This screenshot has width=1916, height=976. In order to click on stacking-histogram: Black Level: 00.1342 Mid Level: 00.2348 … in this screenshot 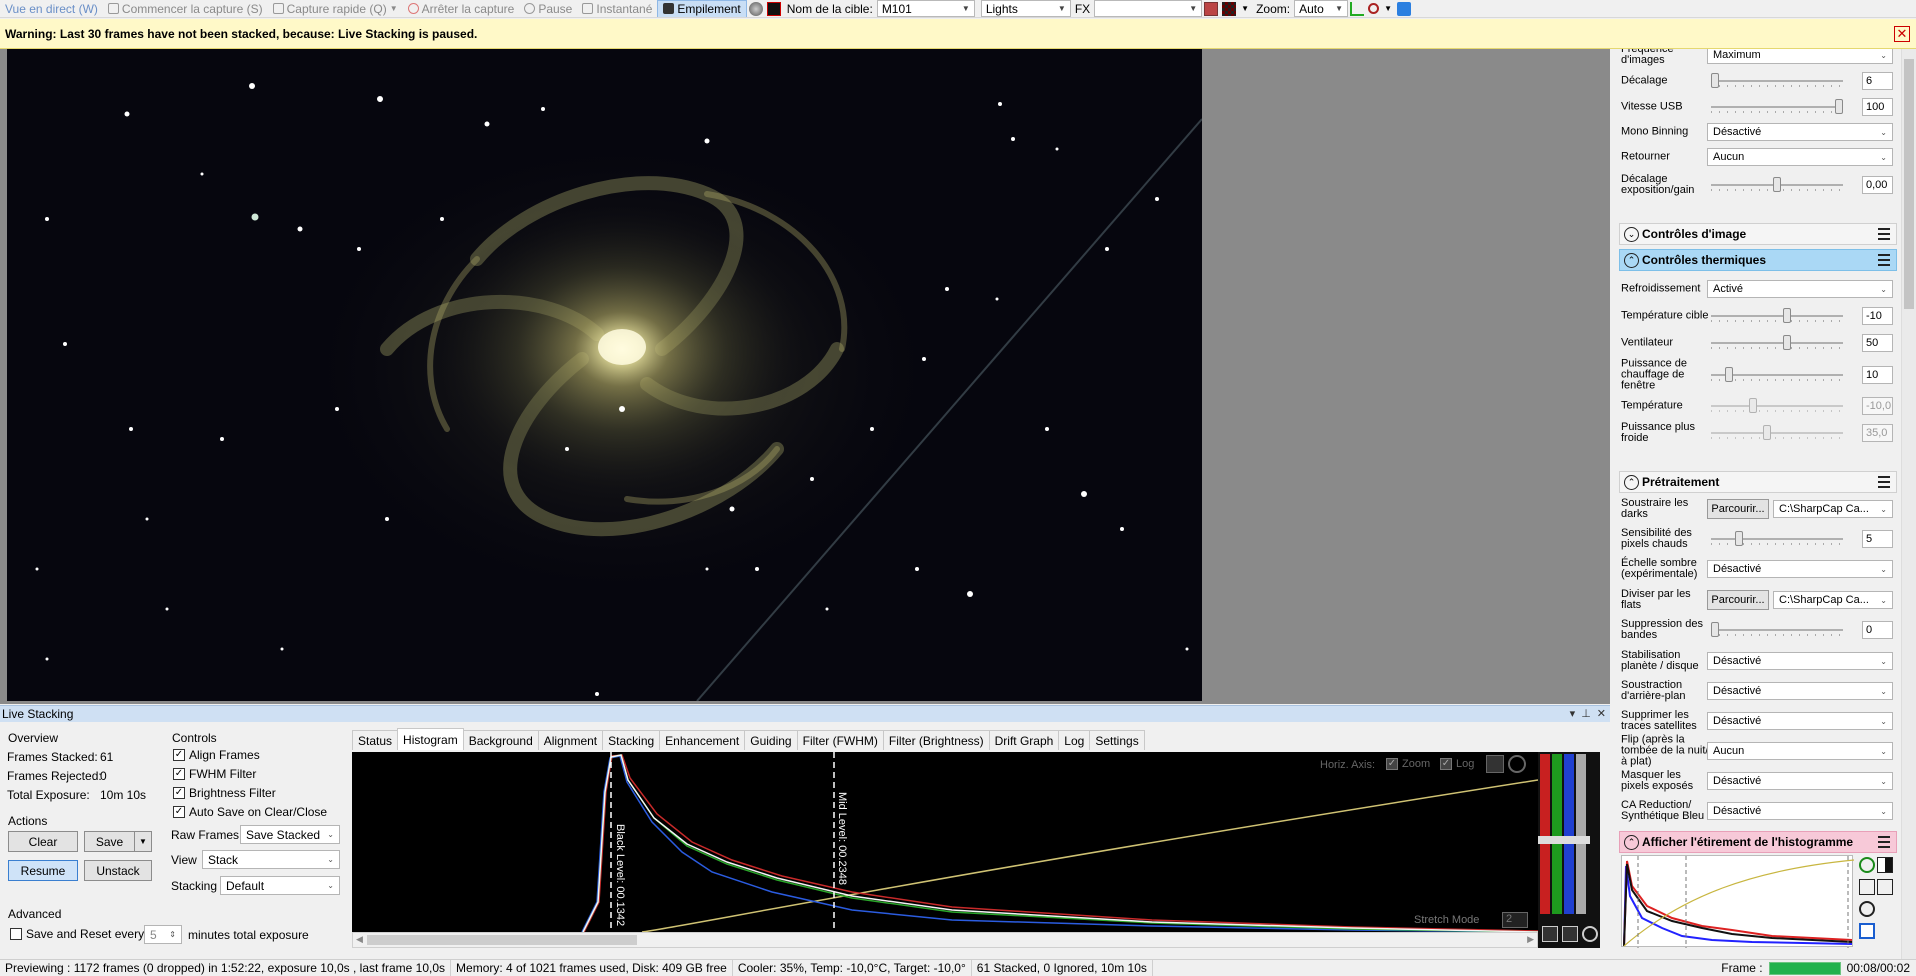, I will do `click(945, 842)`.